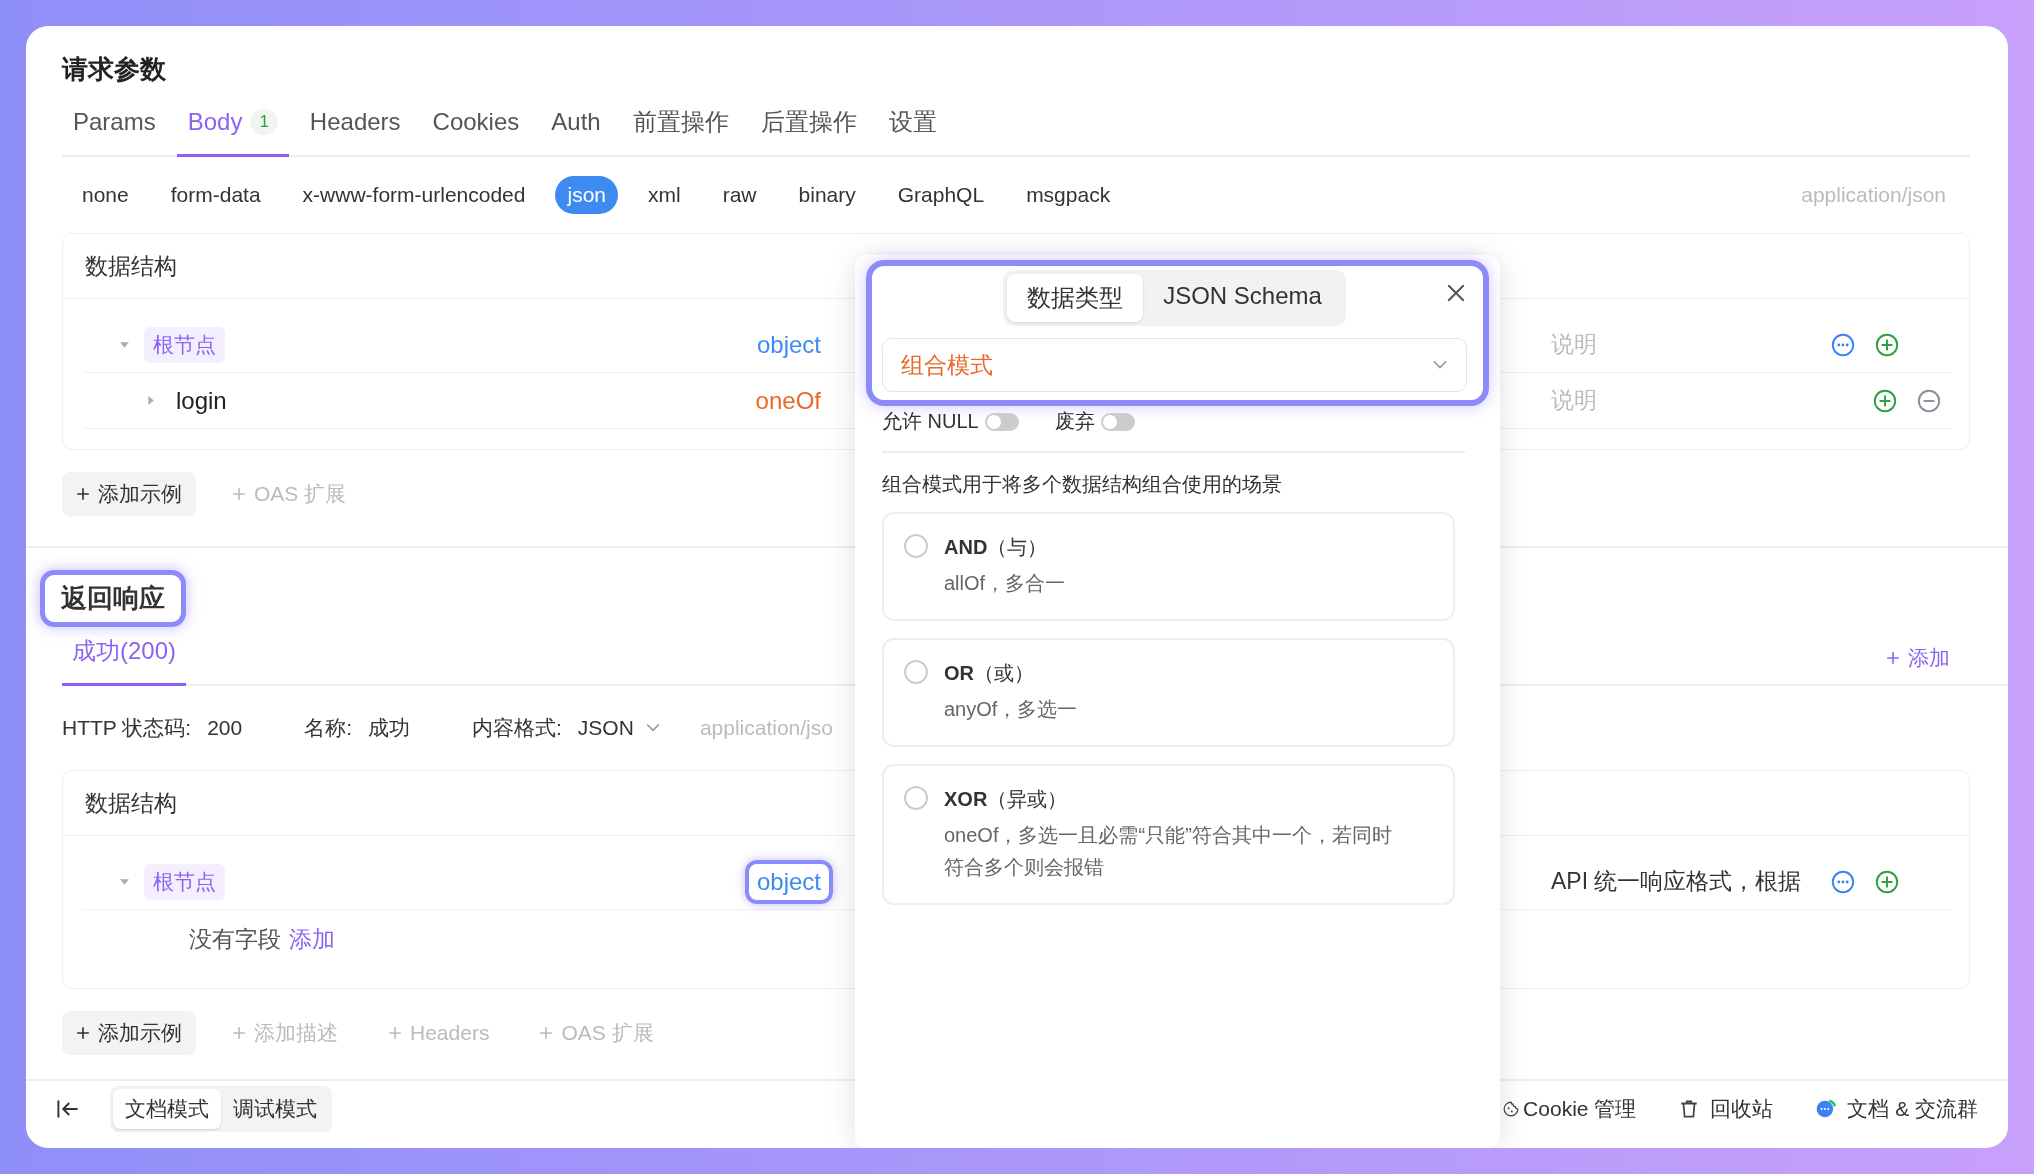  I want to click on body-type-option: x-www-form-urlencoded, so click(414, 195).